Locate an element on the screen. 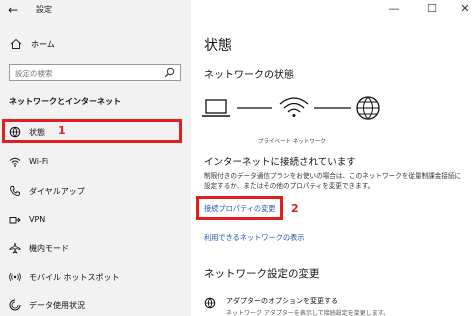 This screenshot has height=316, width=474. adapter-options-description: ネットワーク アダプターを表示して接続設定を変更します。 is located at coordinates (308, 313).